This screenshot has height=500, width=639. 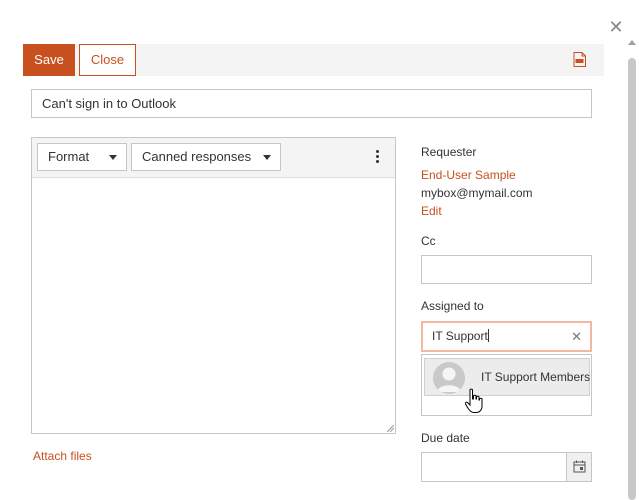 What do you see at coordinates (473, 400) in the screenshot?
I see `hand-pointer-icon` at bounding box center [473, 400].